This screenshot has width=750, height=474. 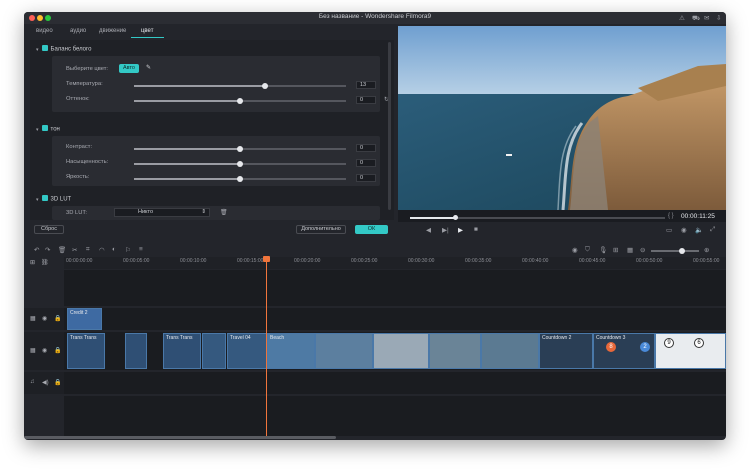 What do you see at coordinates (224, 212) in the screenshot?
I see `trash-icon: 🗑` at bounding box center [224, 212].